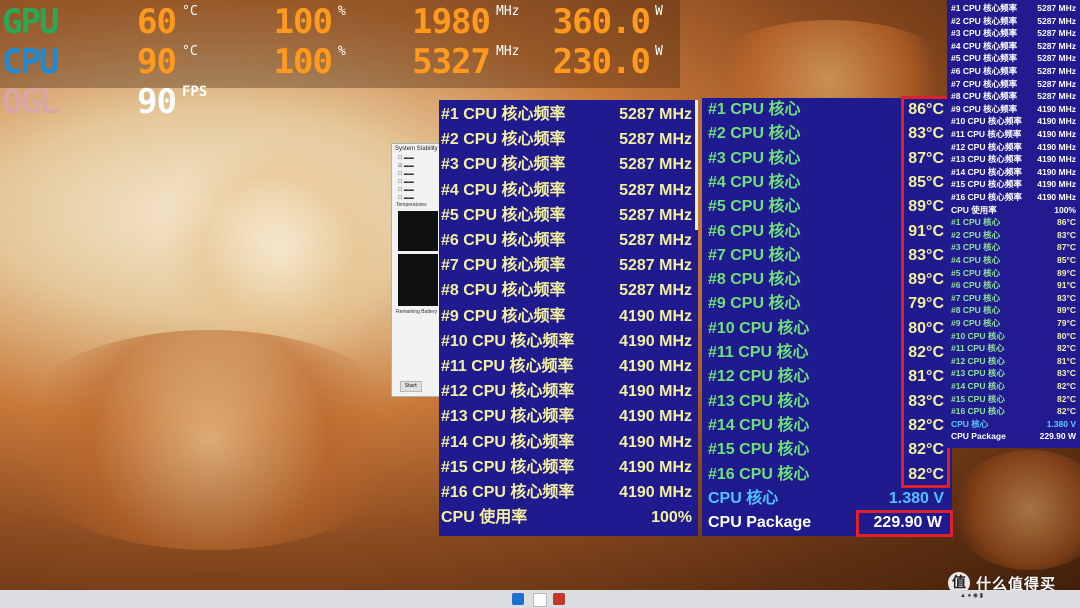  What do you see at coordinates (1013, 285) in the screenshot?
I see `list-temp-row: #6 CPU 核心 91°C` at bounding box center [1013, 285].